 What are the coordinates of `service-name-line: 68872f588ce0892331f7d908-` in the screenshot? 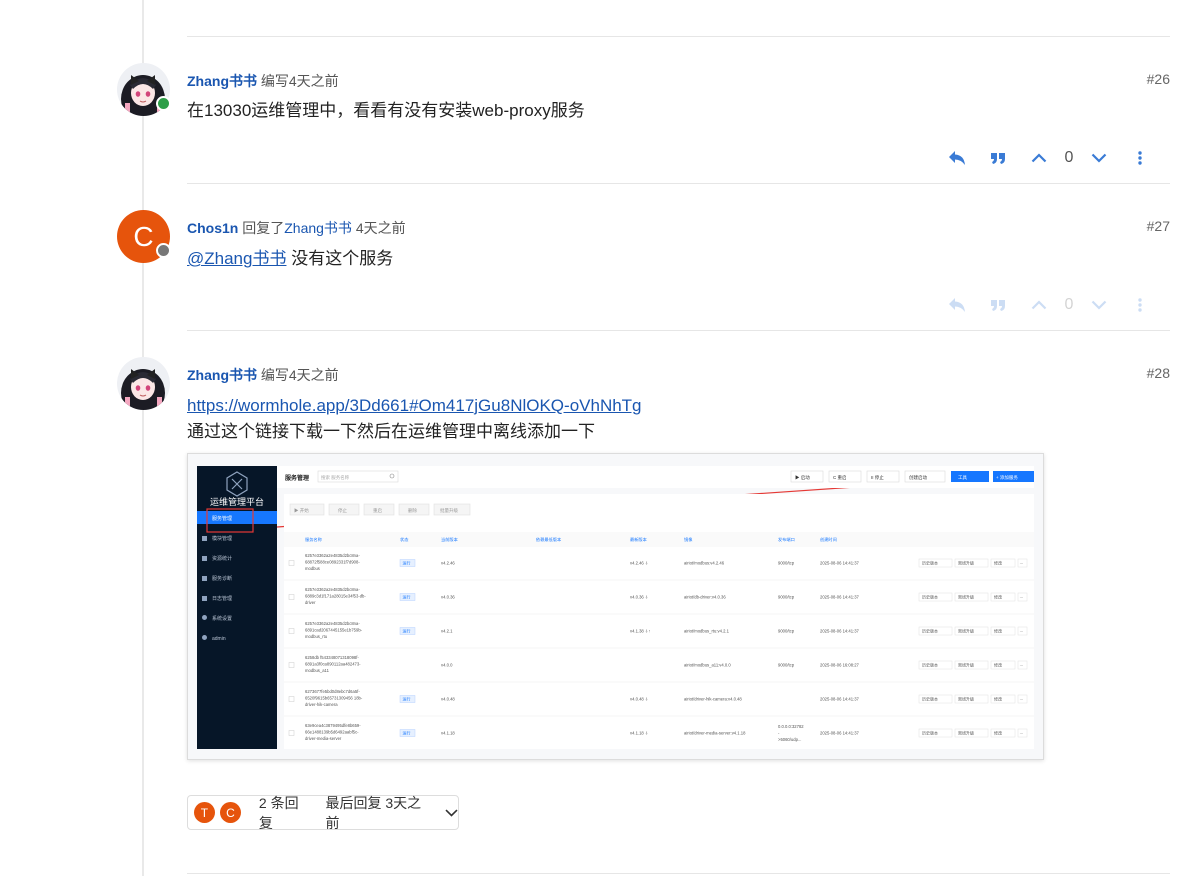 It's located at (332, 562).